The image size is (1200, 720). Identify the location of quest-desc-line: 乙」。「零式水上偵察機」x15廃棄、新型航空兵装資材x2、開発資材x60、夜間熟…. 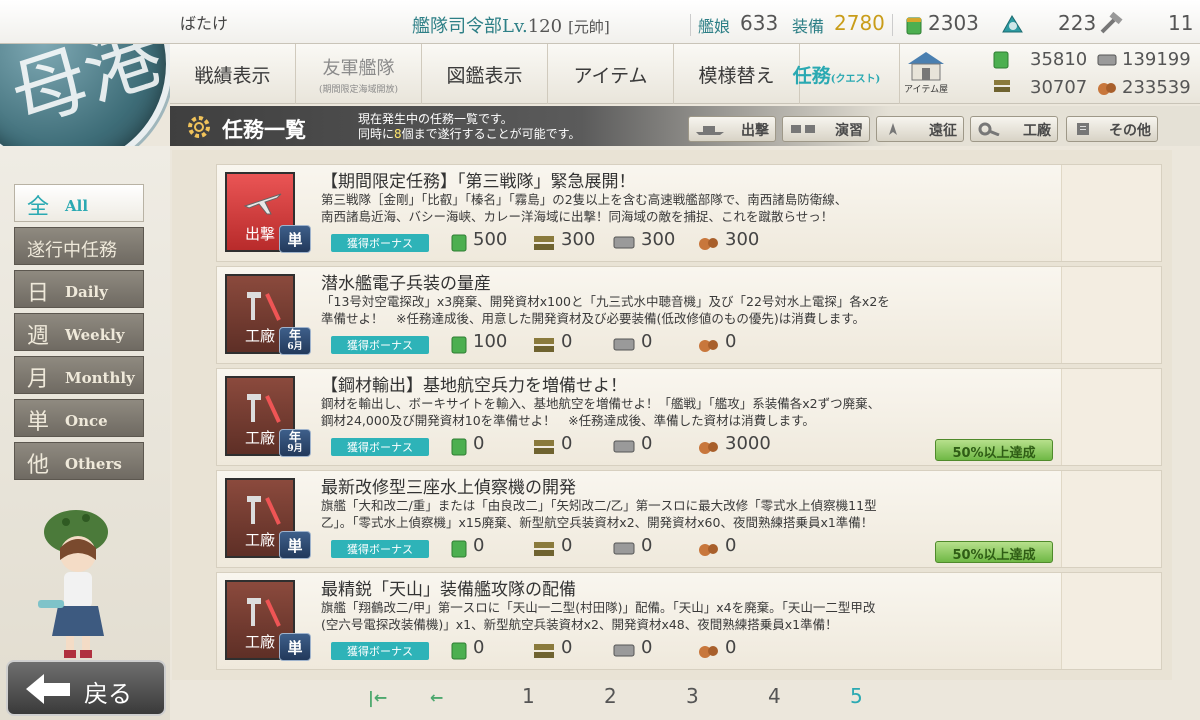
(597, 522).